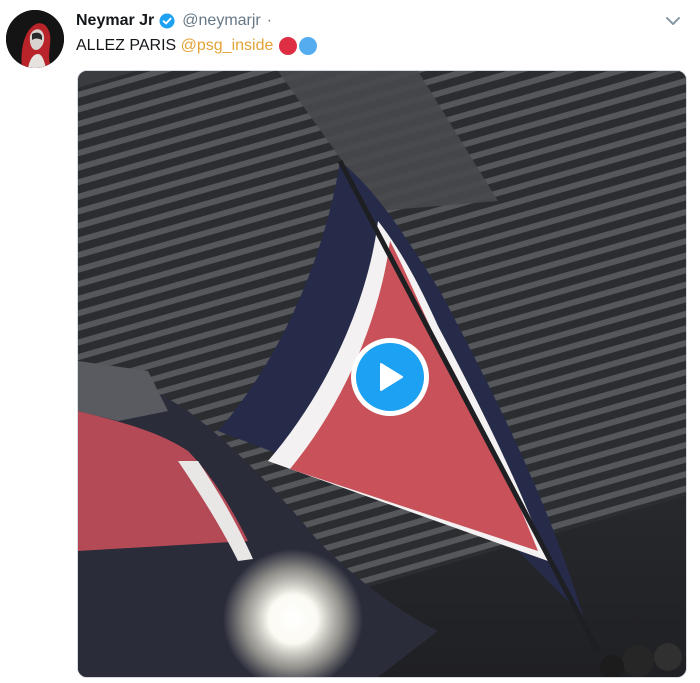 The height and width of the screenshot is (683, 700). I want to click on tweet-text: ALLEZ PARIS @psg_inside, so click(197, 46).